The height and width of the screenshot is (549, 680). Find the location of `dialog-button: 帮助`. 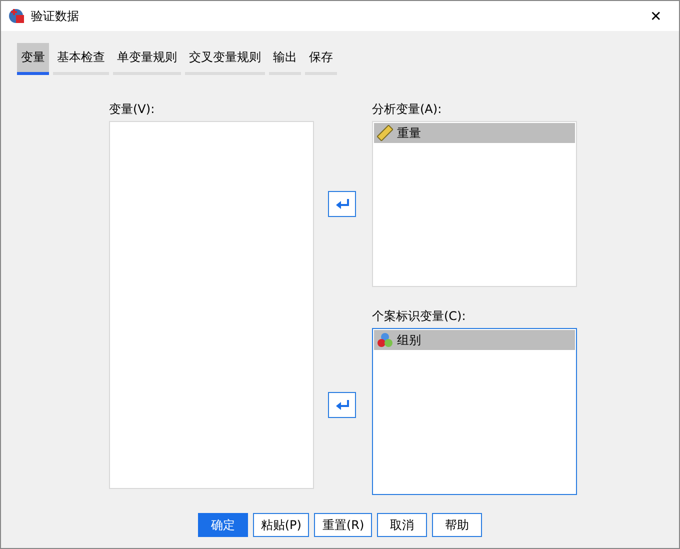

dialog-button: 帮助 is located at coordinates (457, 525).